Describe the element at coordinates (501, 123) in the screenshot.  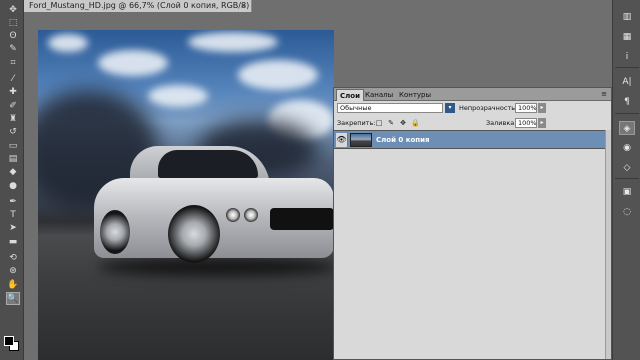
I see `fill-label: Заливка:` at that location.